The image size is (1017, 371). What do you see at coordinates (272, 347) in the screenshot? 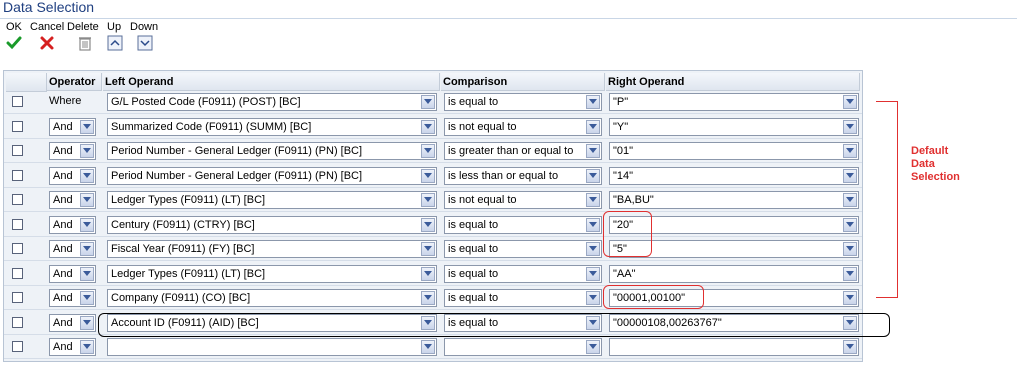
I see `left-operand-select` at bounding box center [272, 347].